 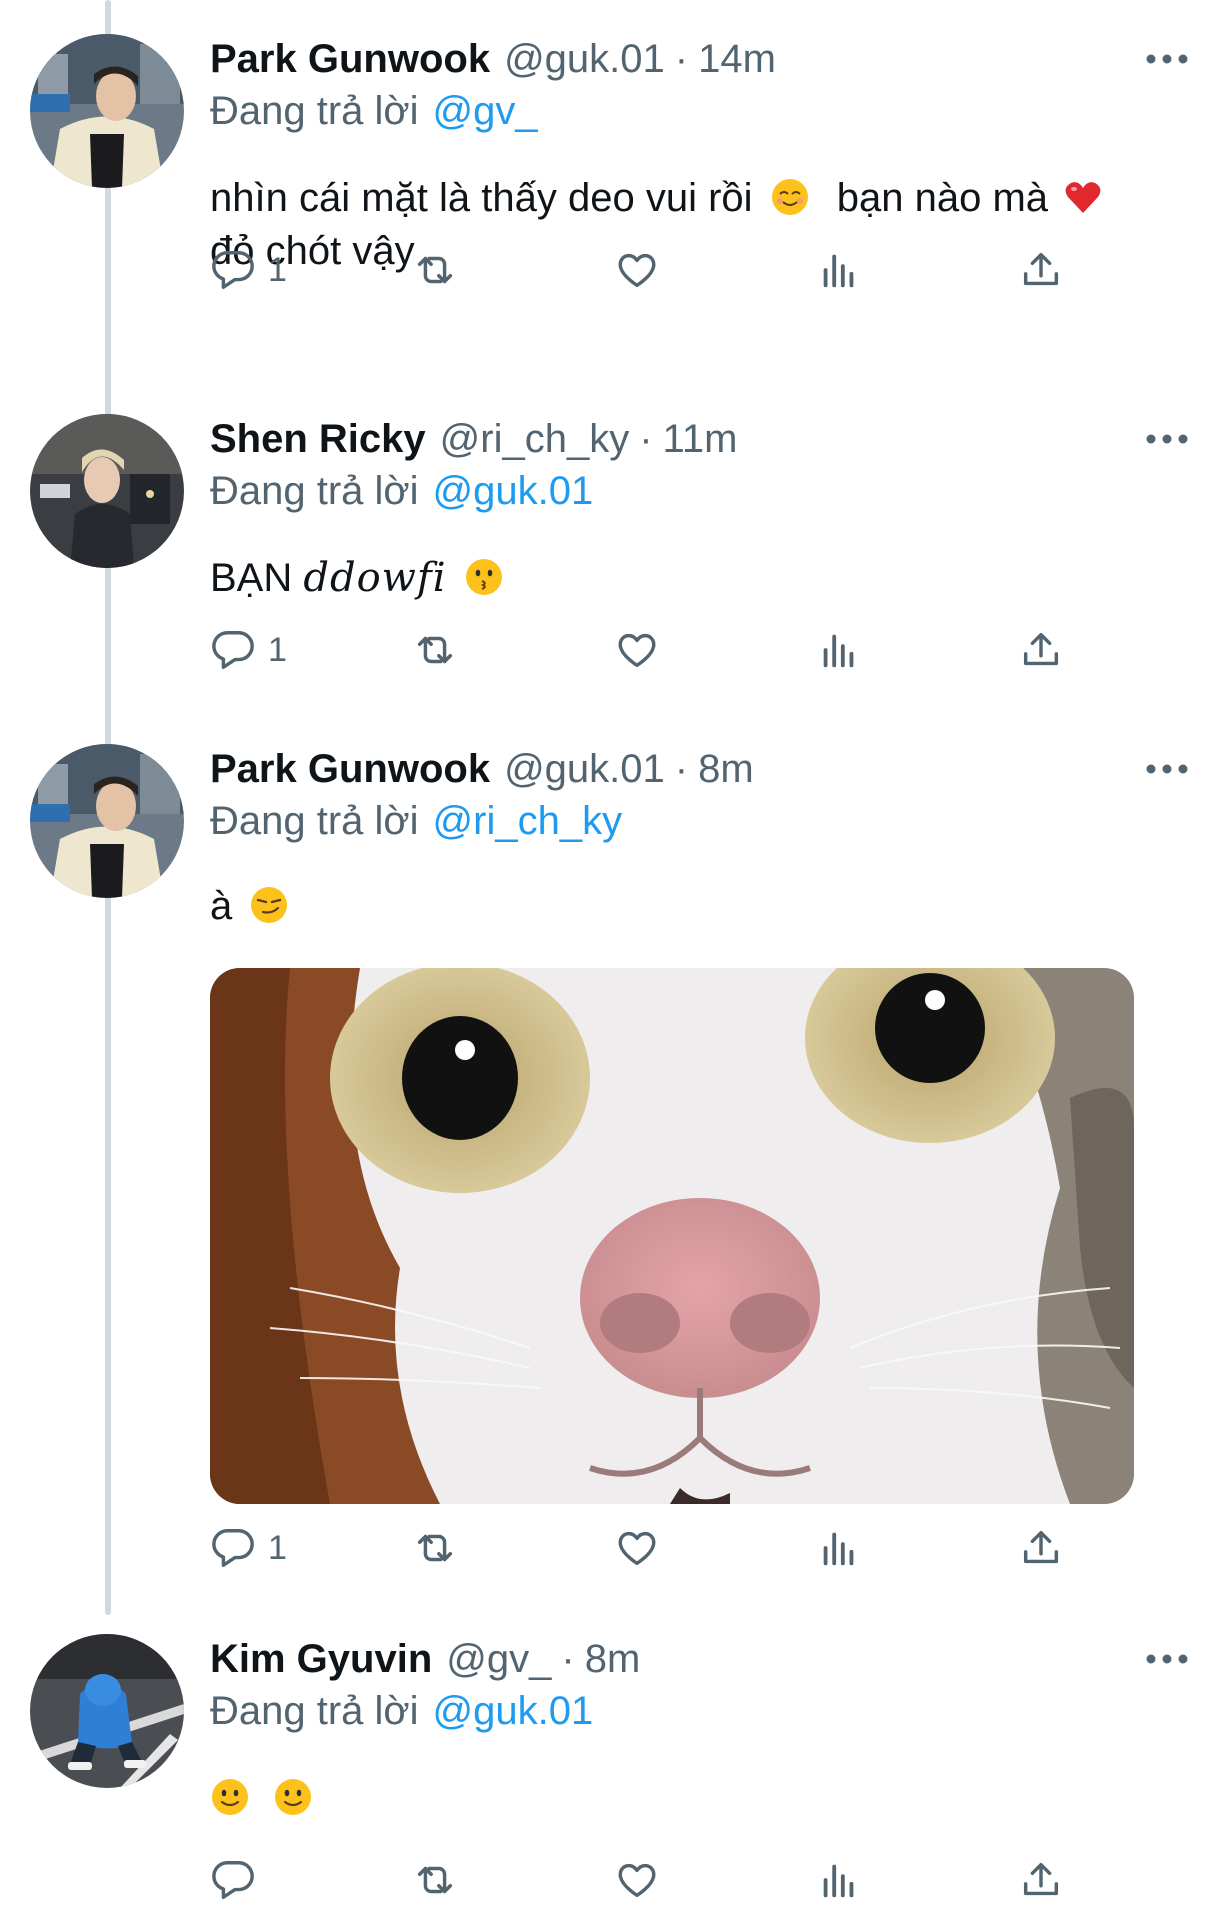 What do you see at coordinates (318, 439) in the screenshot?
I see `author-name: Shen Ricky` at bounding box center [318, 439].